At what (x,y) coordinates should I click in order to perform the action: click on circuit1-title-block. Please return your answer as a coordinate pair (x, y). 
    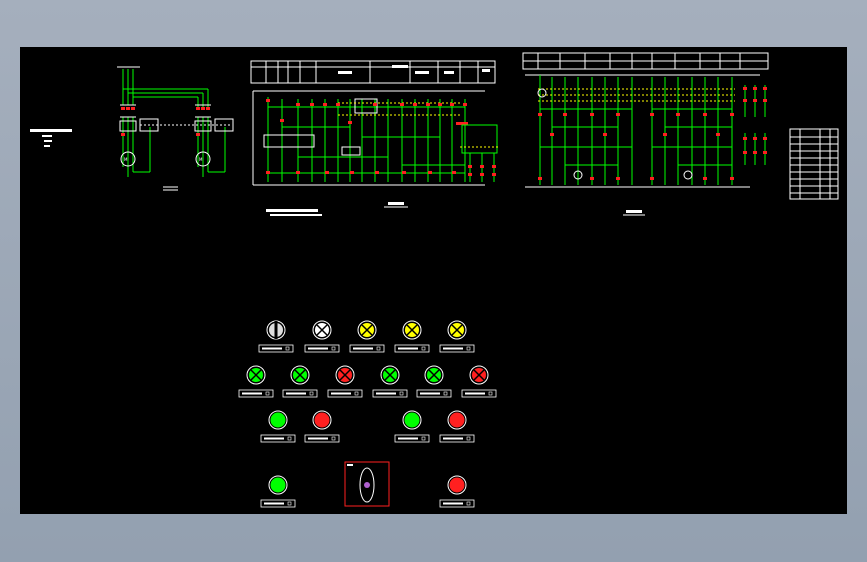
    Looking at the image, I should click on (373, 72).